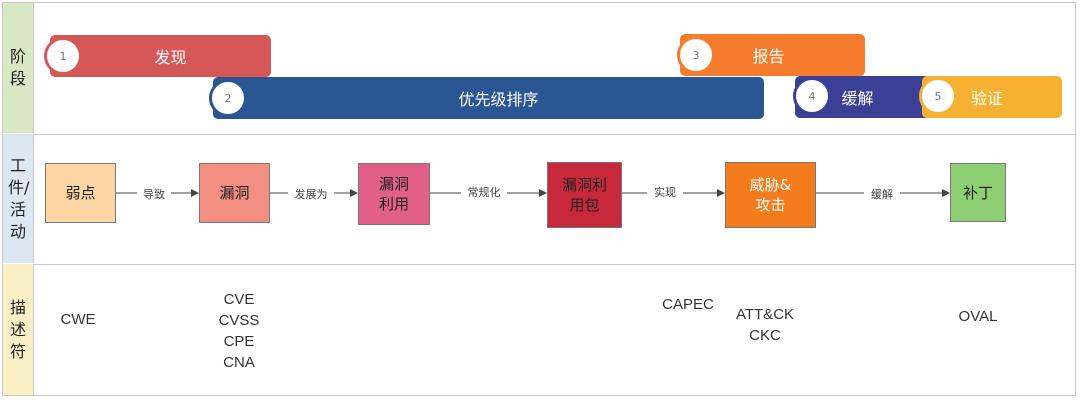 The width and height of the screenshot is (1080, 401). Describe the element at coordinates (665, 192) in the screenshot. I see `connector-label-realize: 实现` at that location.